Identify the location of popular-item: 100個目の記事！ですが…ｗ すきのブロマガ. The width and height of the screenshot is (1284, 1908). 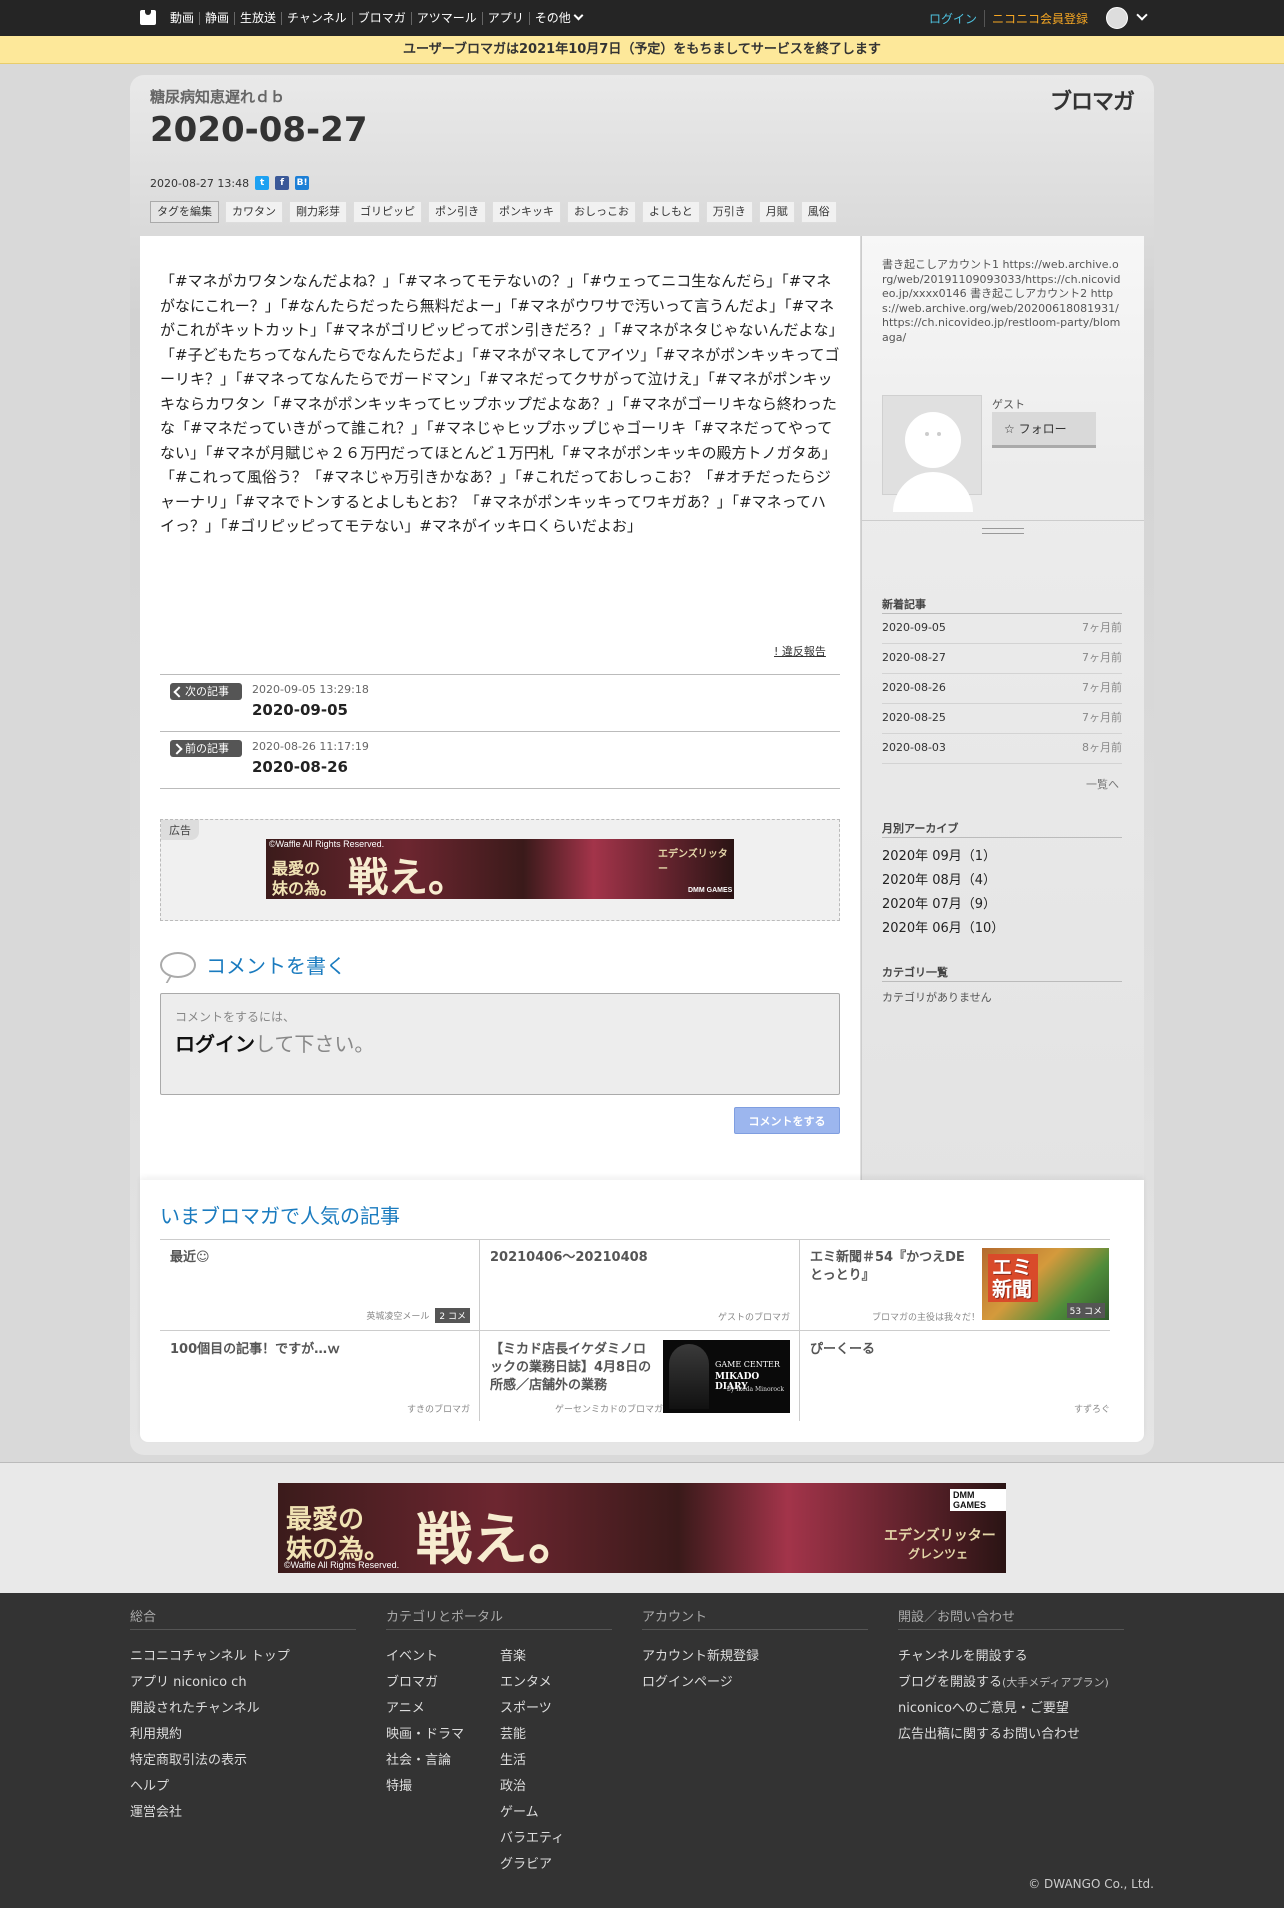
(320, 1377).